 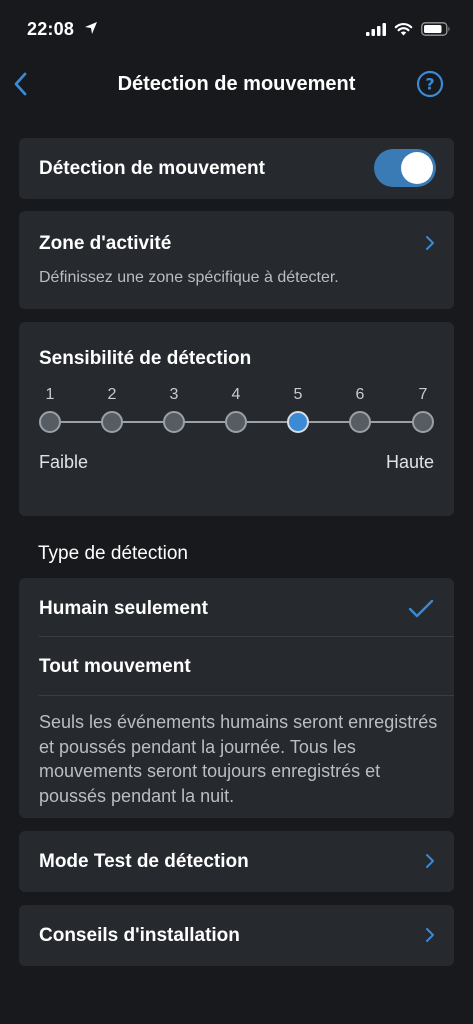 I want to click on divider, so click(x=246, y=695).